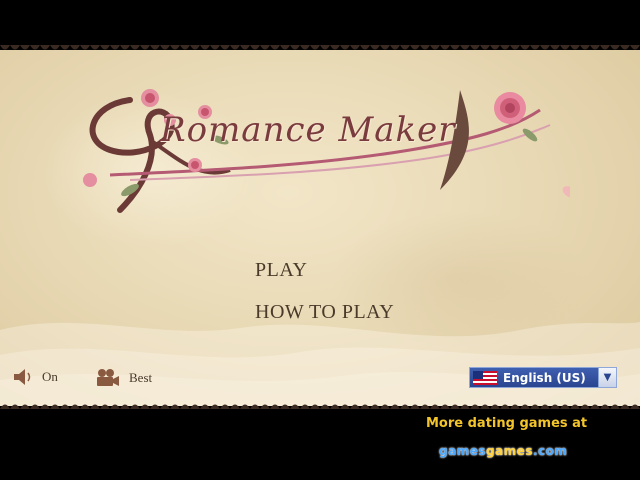 This screenshot has width=640, height=480. Describe the element at coordinates (50, 376) in the screenshot. I see `sound-label: On` at that location.